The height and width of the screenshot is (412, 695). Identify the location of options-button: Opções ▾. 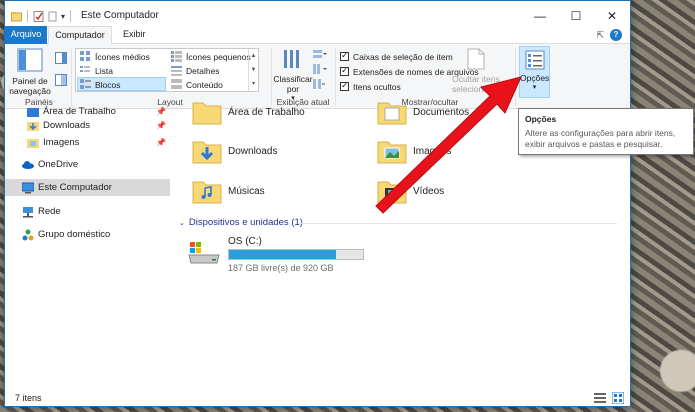
(534, 72).